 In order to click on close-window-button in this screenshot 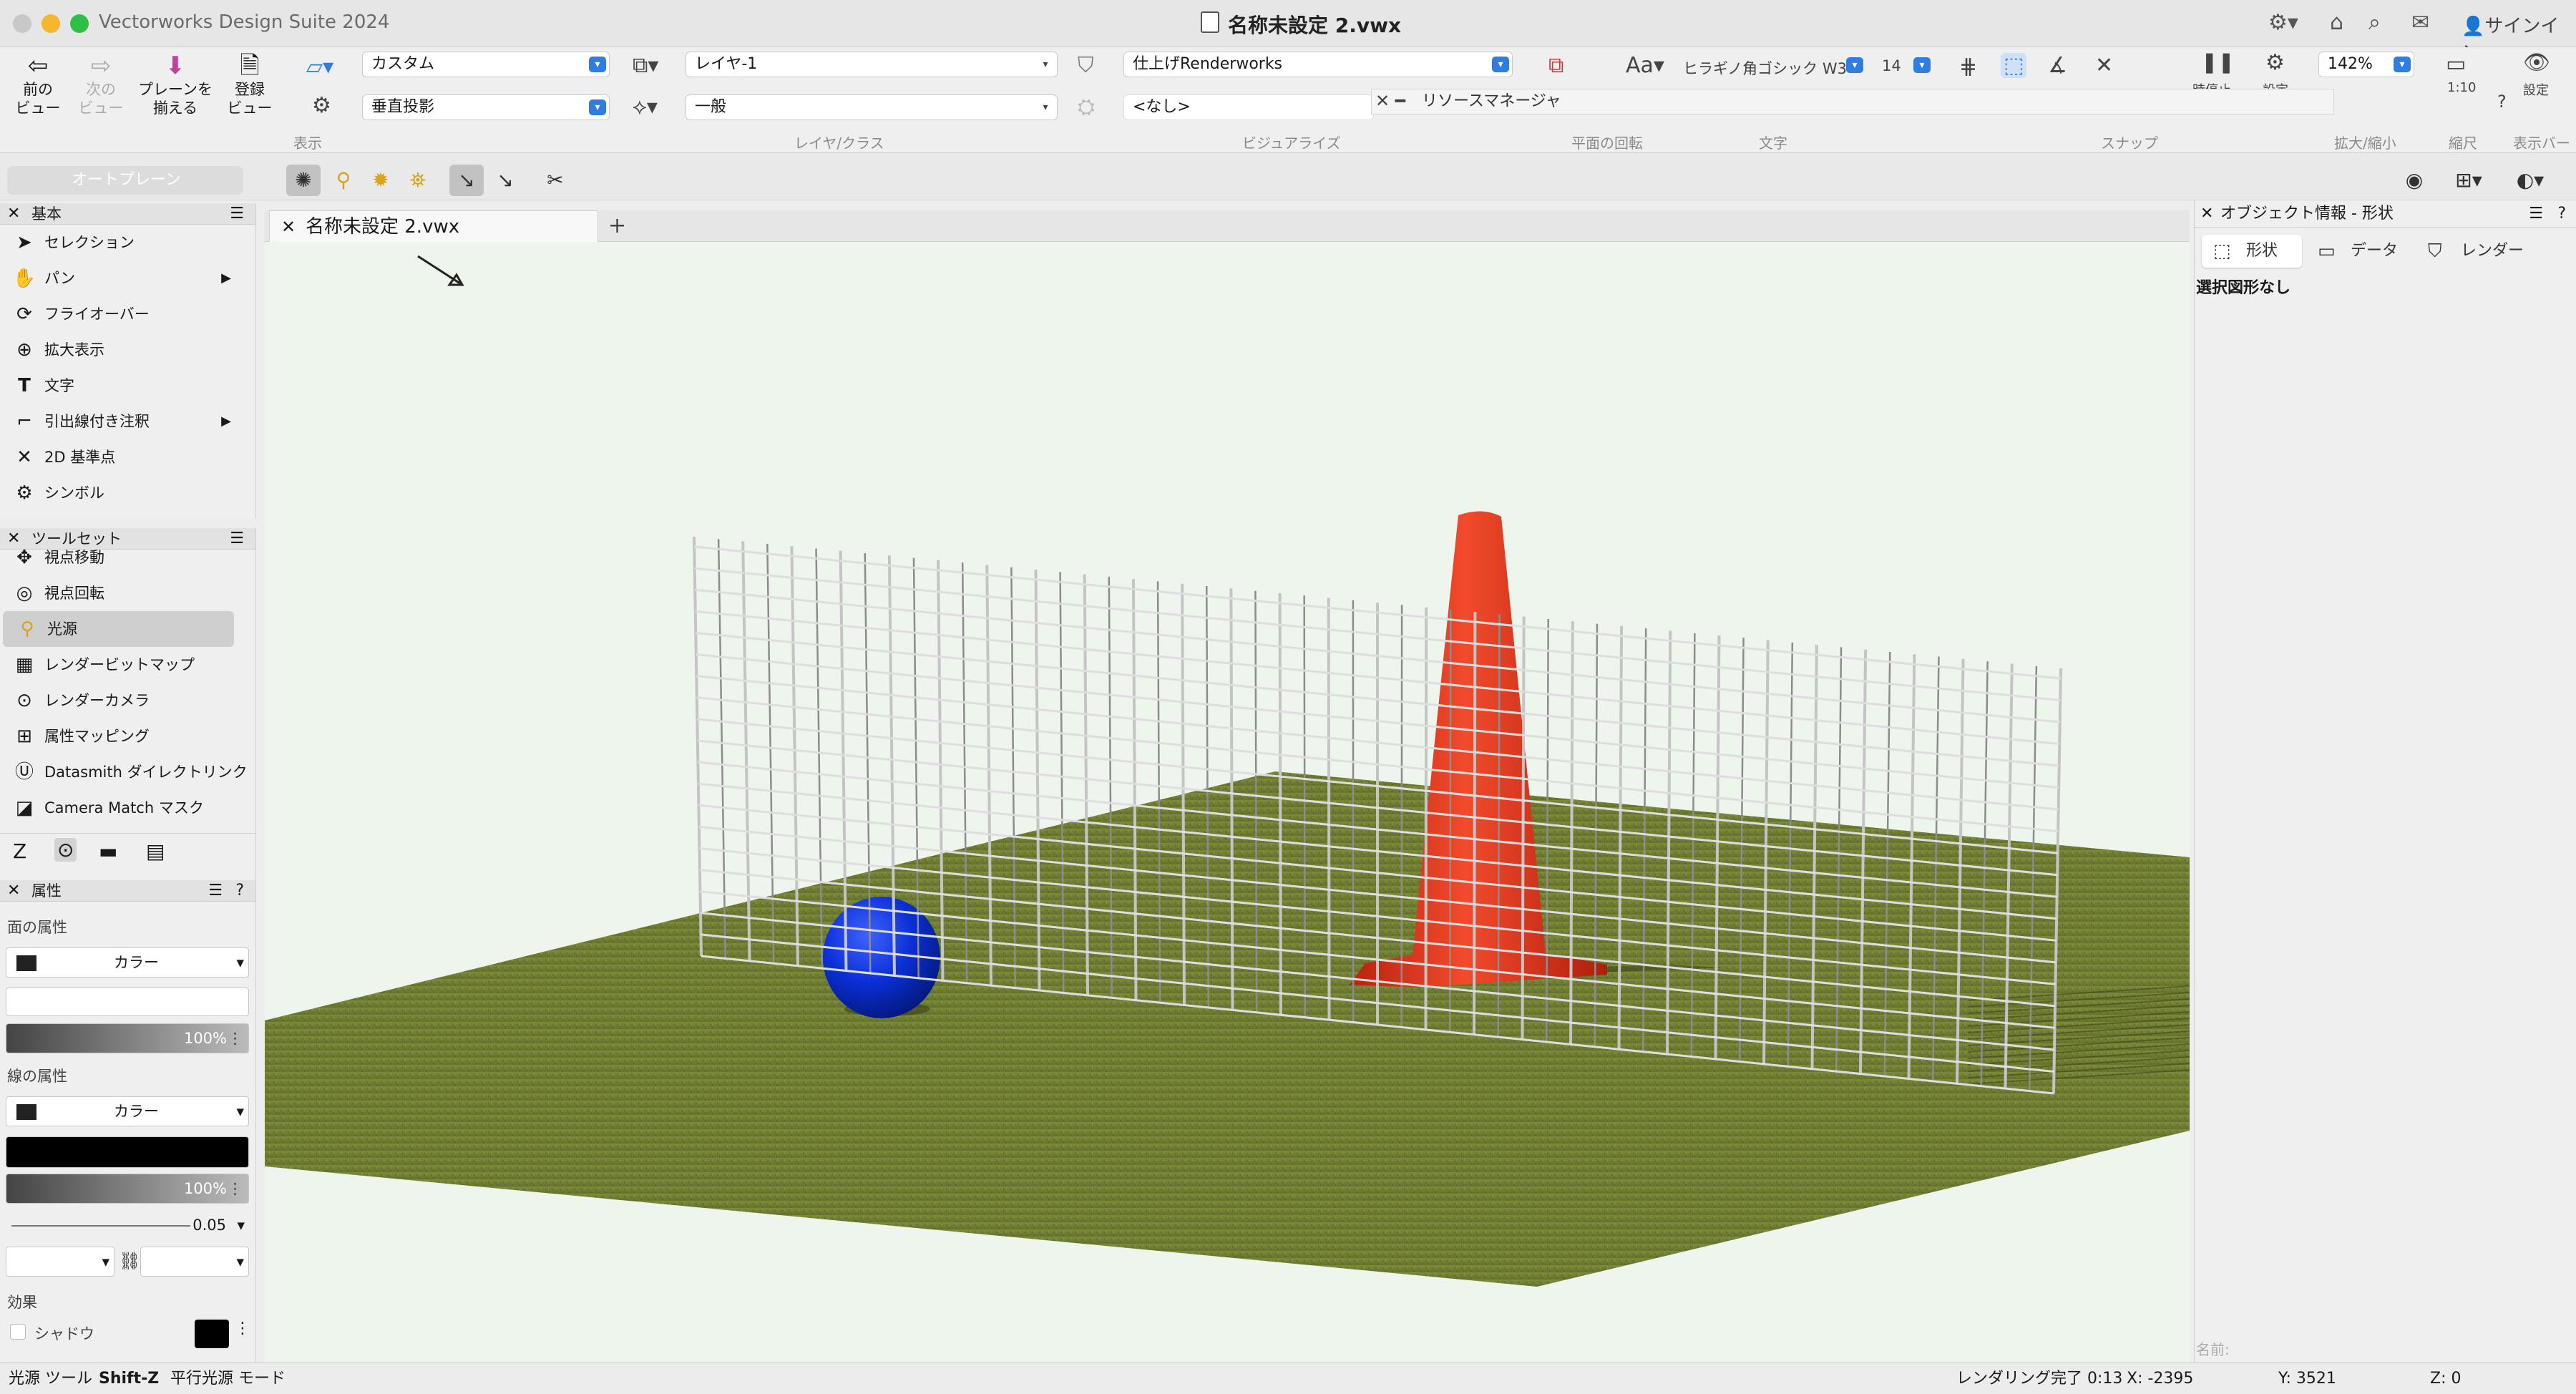, I will do `click(22, 24)`.